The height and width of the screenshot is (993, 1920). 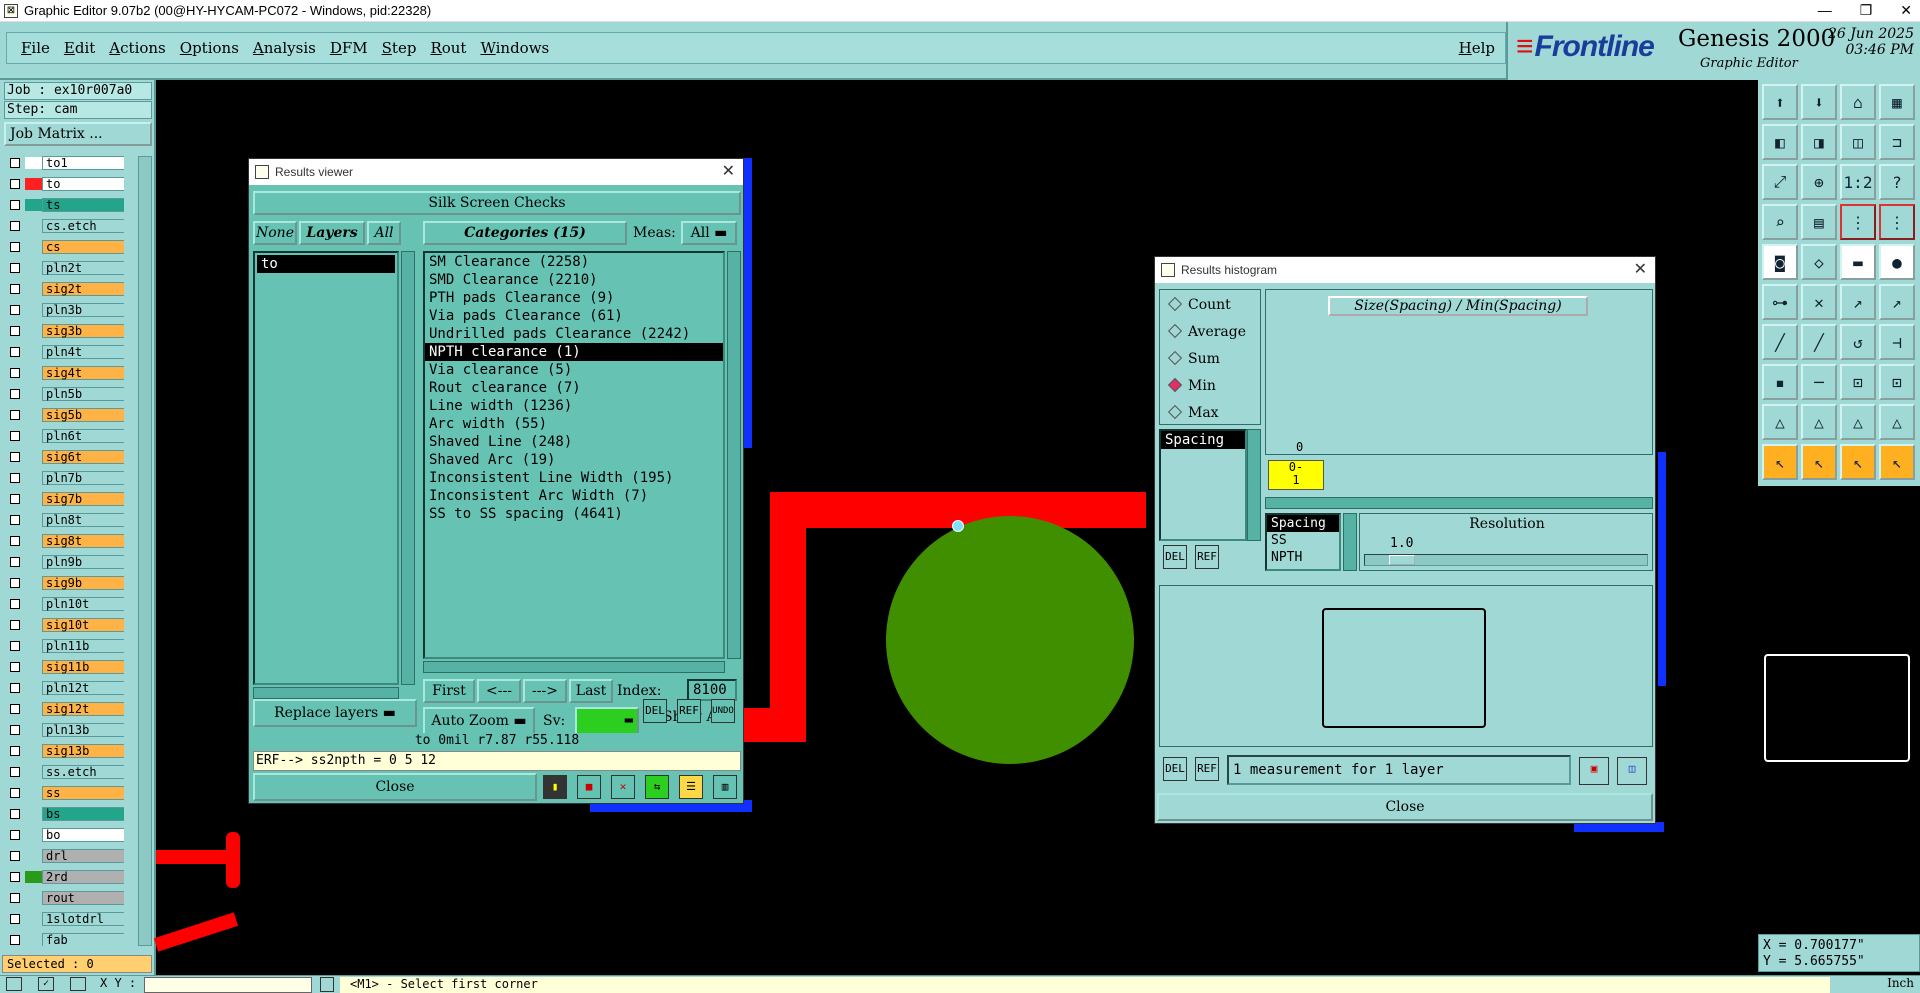 I want to click on minimize-button: —, so click(x=1825, y=10).